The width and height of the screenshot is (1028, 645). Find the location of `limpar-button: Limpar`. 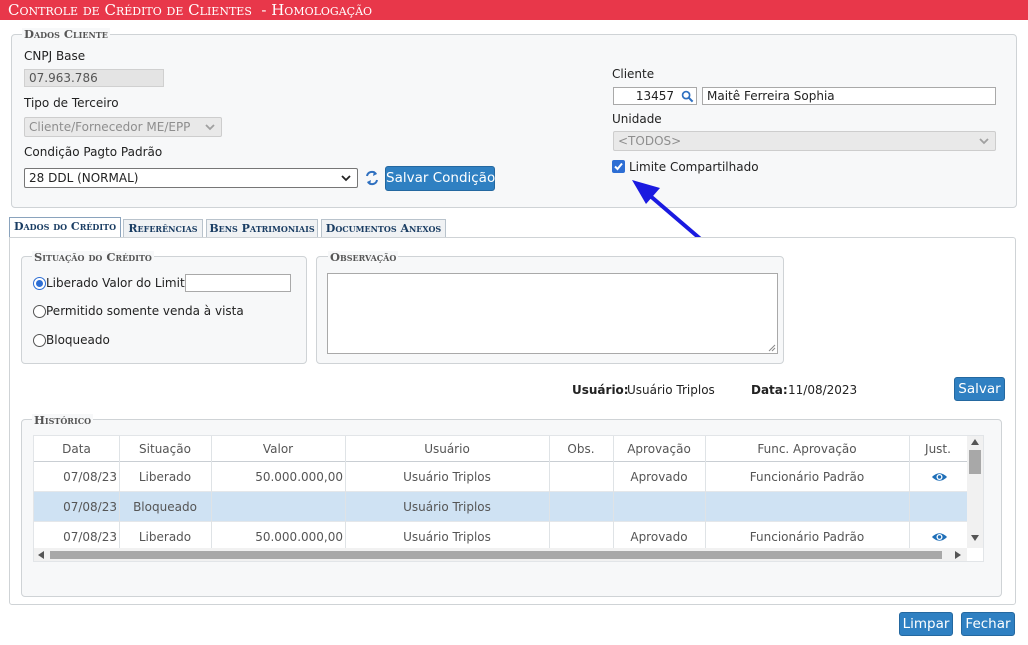

limpar-button: Limpar is located at coordinates (926, 624).